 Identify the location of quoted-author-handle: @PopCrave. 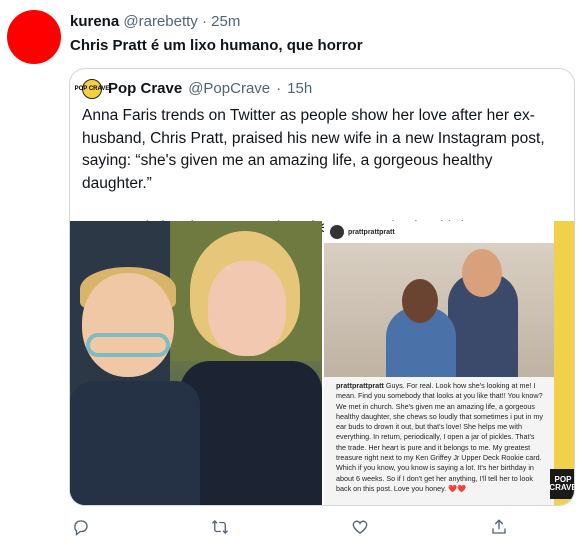
(229, 88).